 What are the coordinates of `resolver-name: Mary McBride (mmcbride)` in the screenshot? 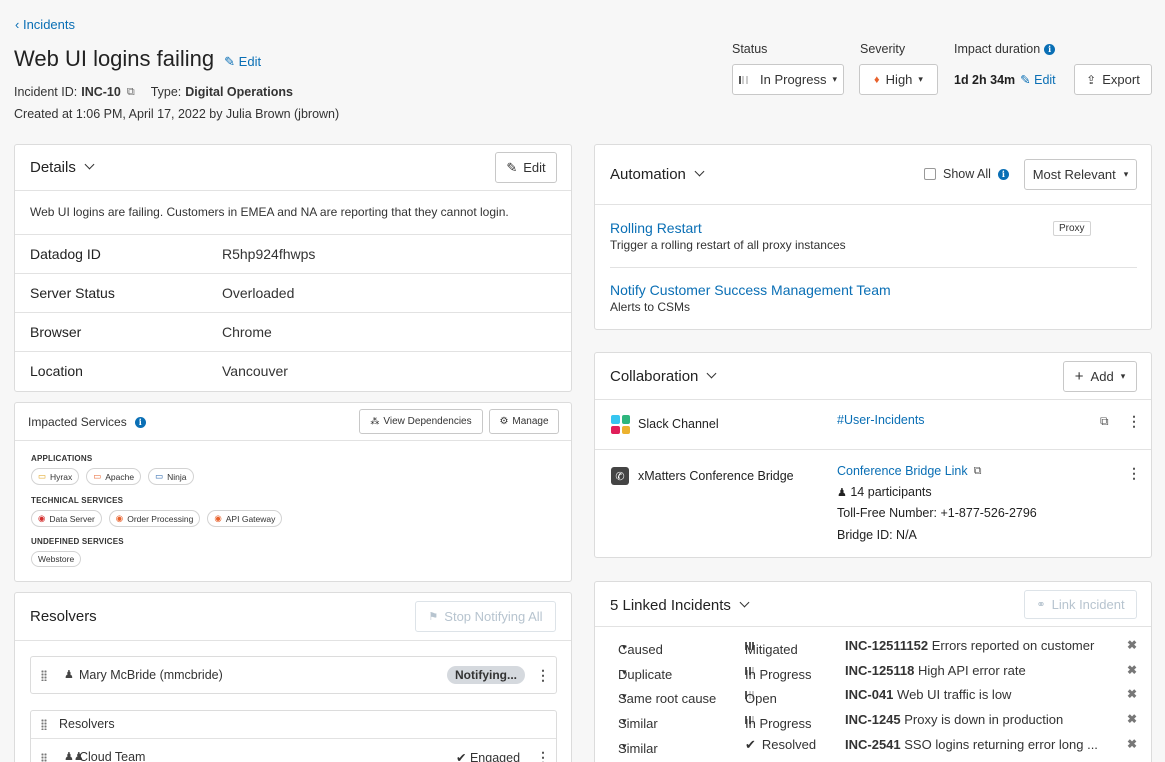 It's located at (151, 675).